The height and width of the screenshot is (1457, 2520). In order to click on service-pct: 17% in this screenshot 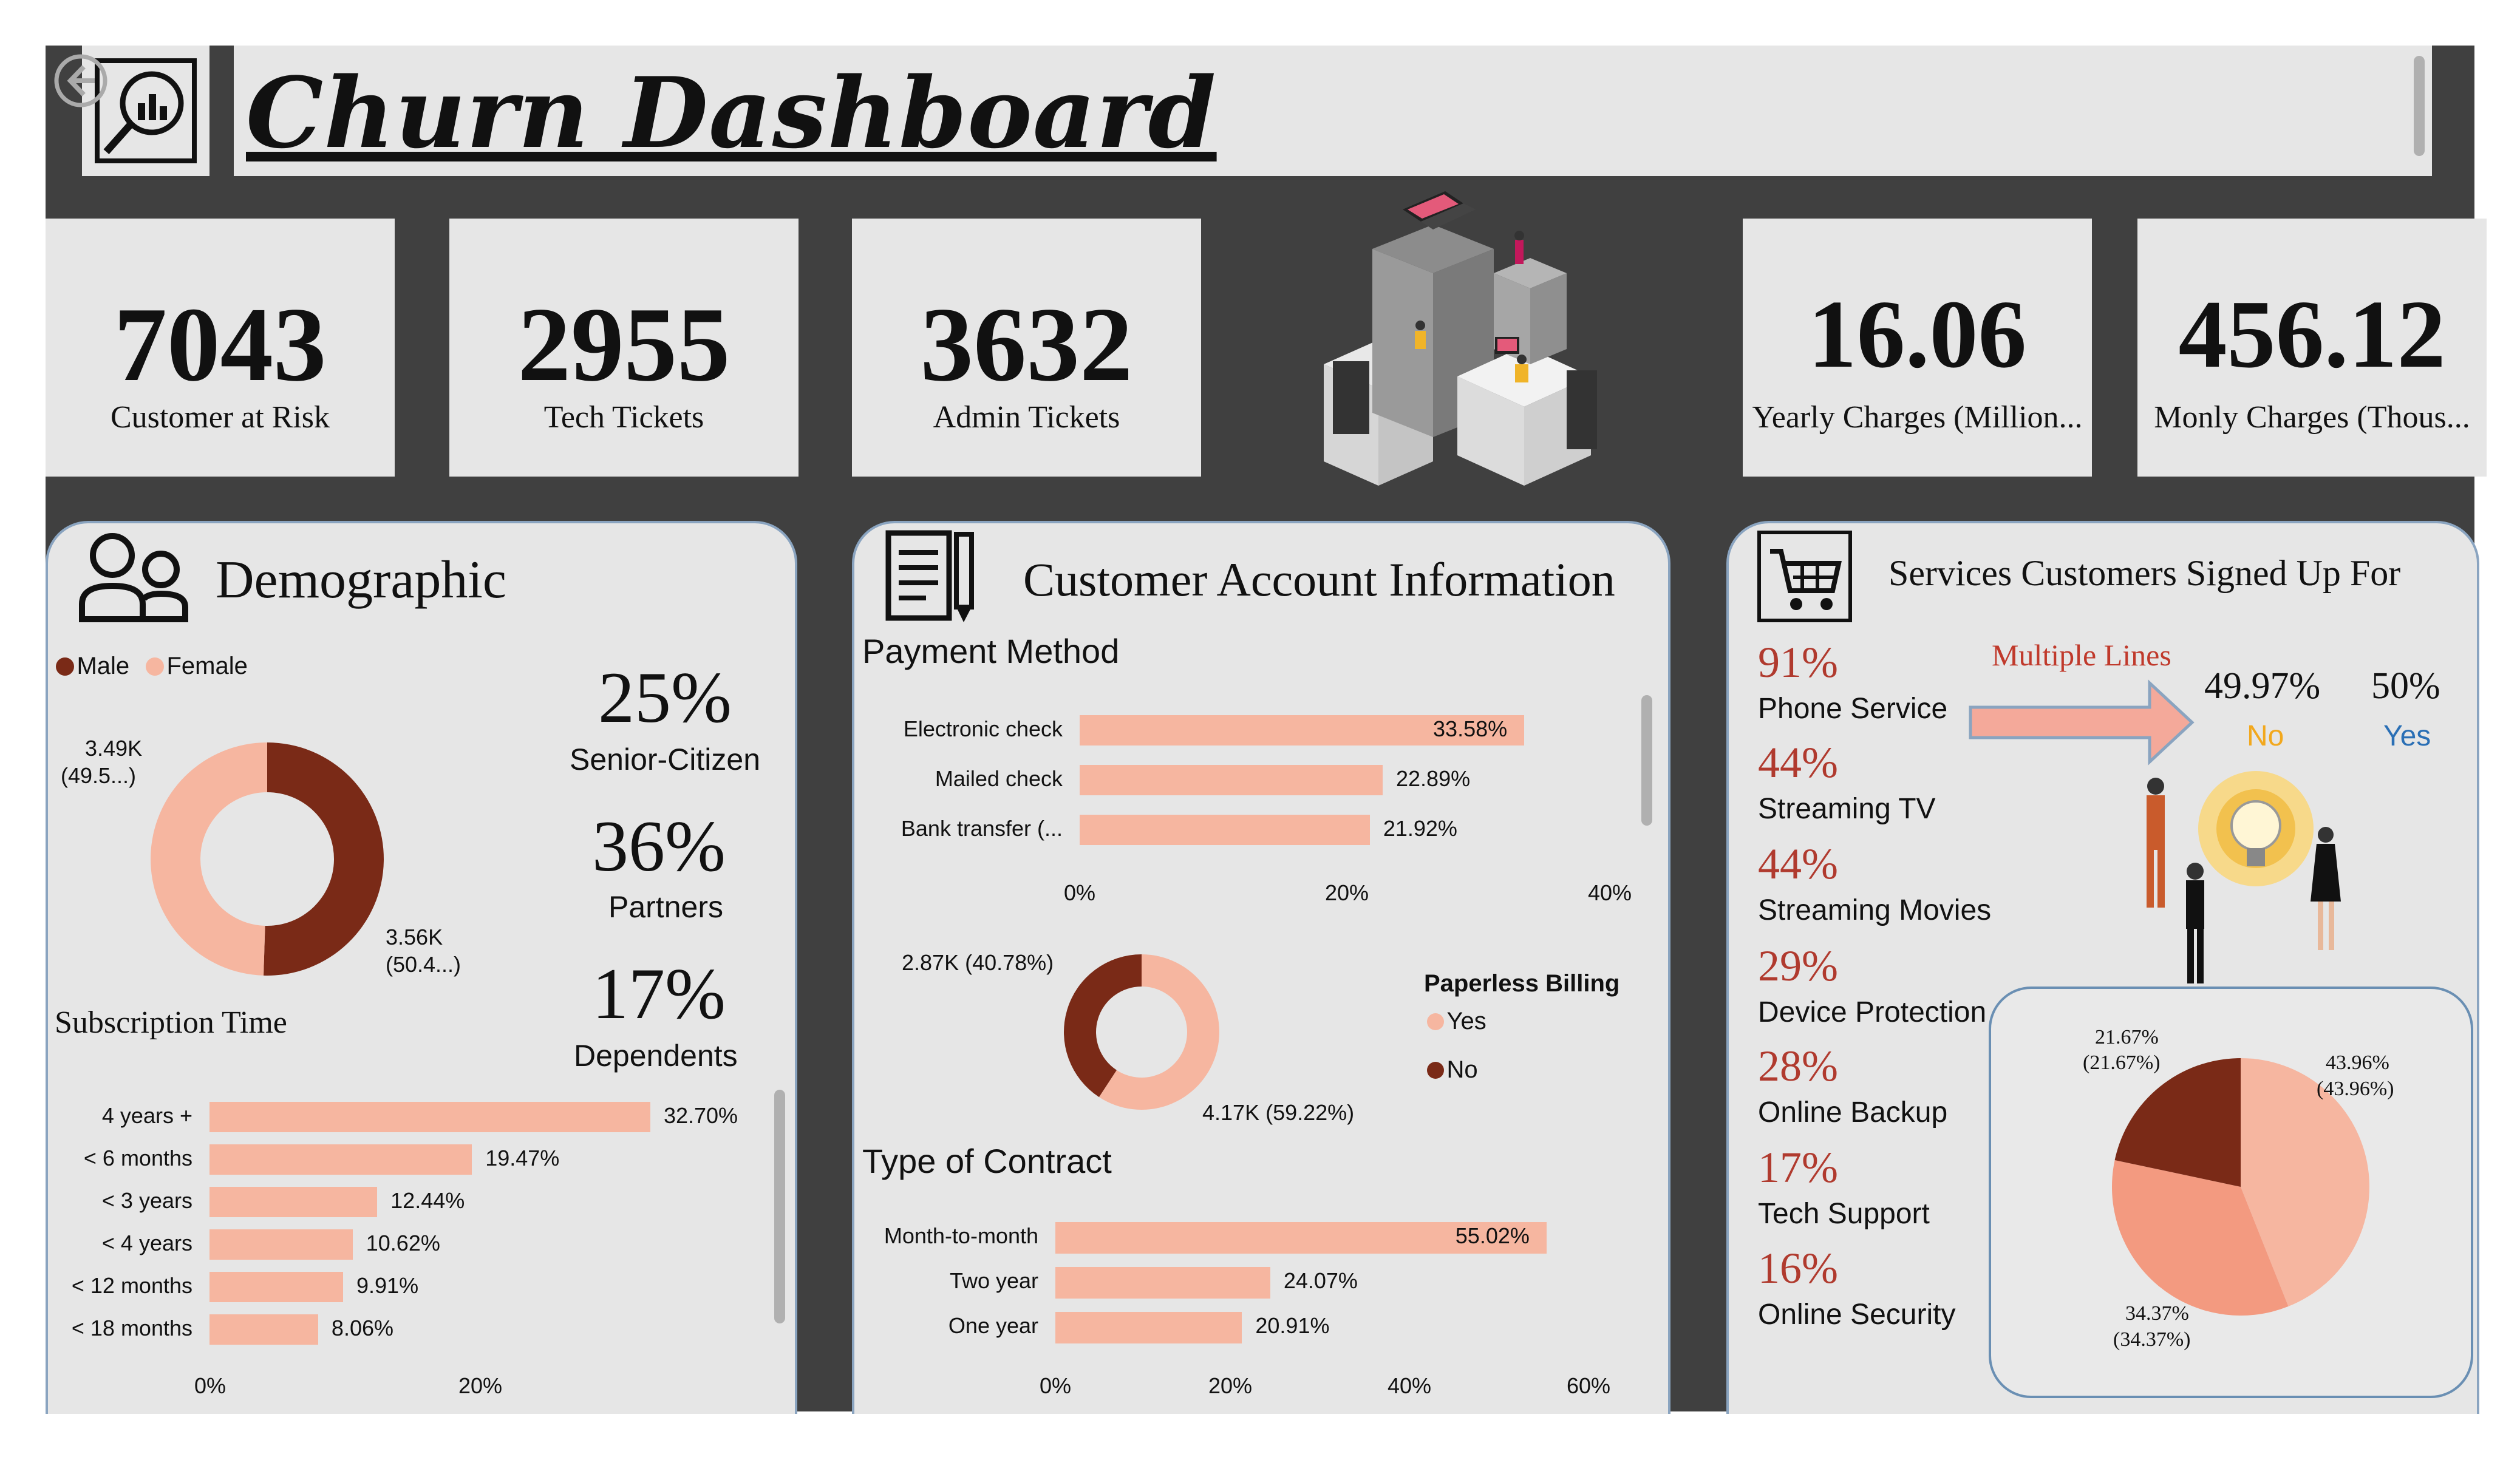, I will do `click(1798, 1167)`.